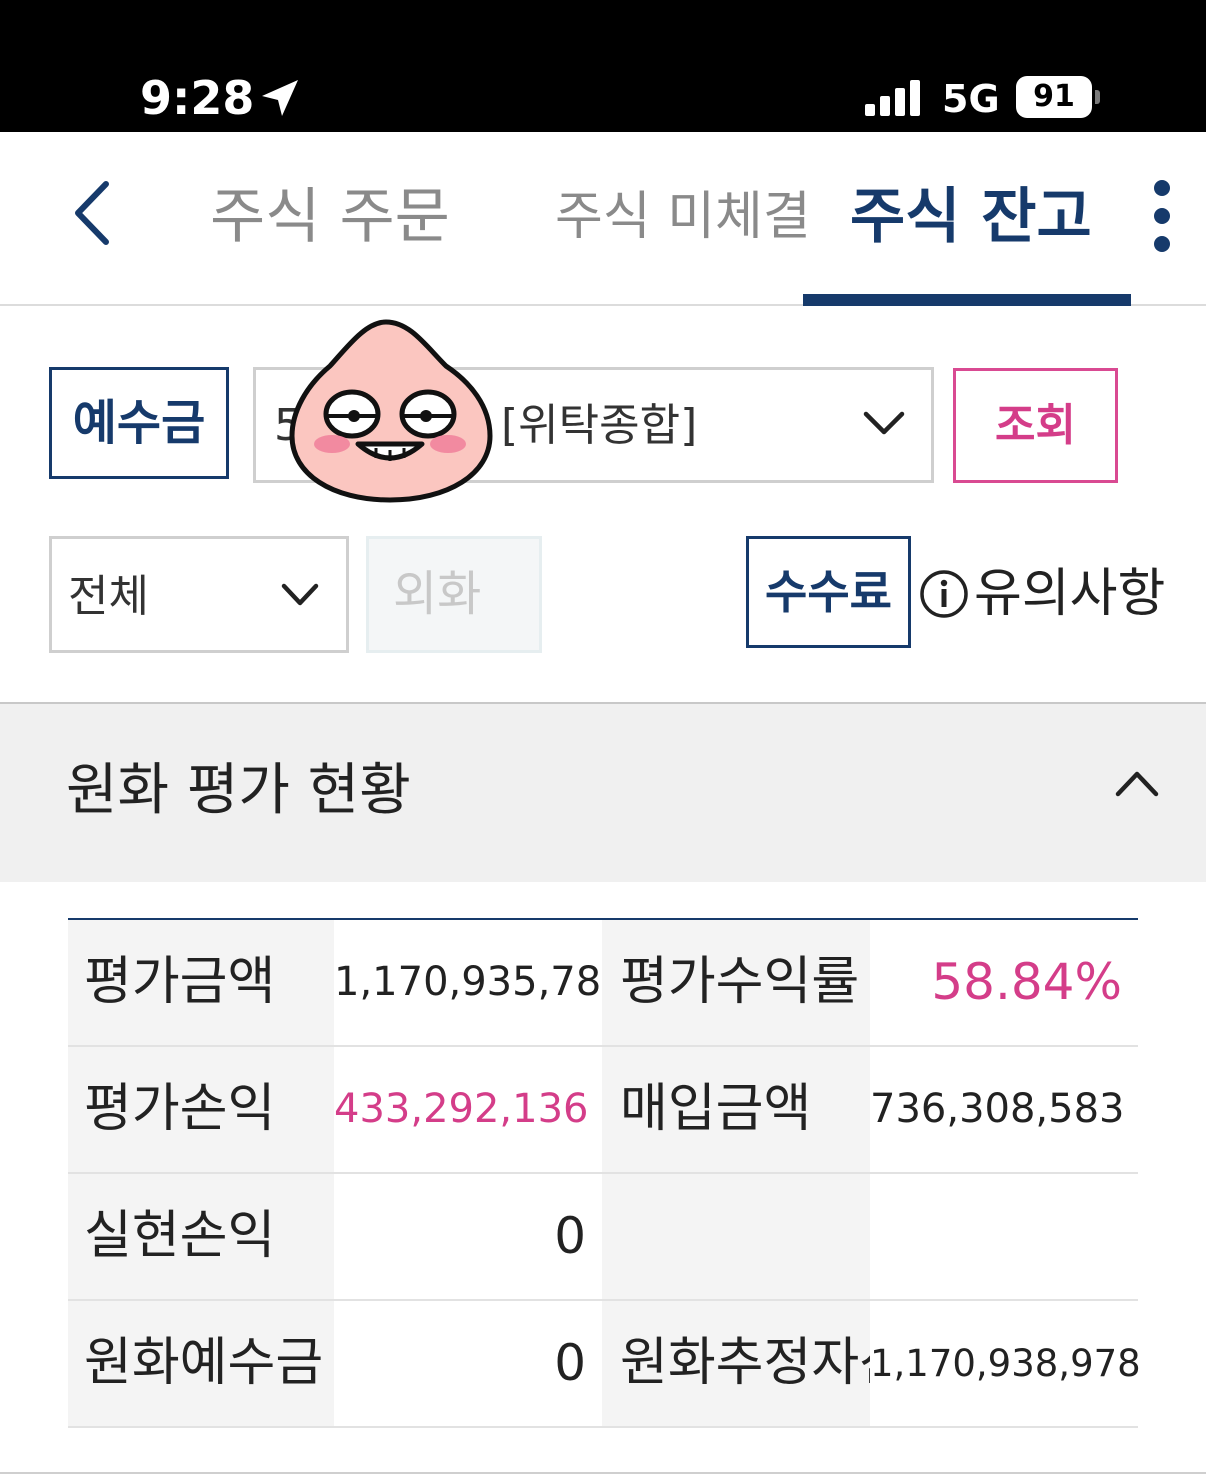 The height and width of the screenshot is (1482, 1206). What do you see at coordinates (93, 213) in the screenshot?
I see `chevron-left-icon` at bounding box center [93, 213].